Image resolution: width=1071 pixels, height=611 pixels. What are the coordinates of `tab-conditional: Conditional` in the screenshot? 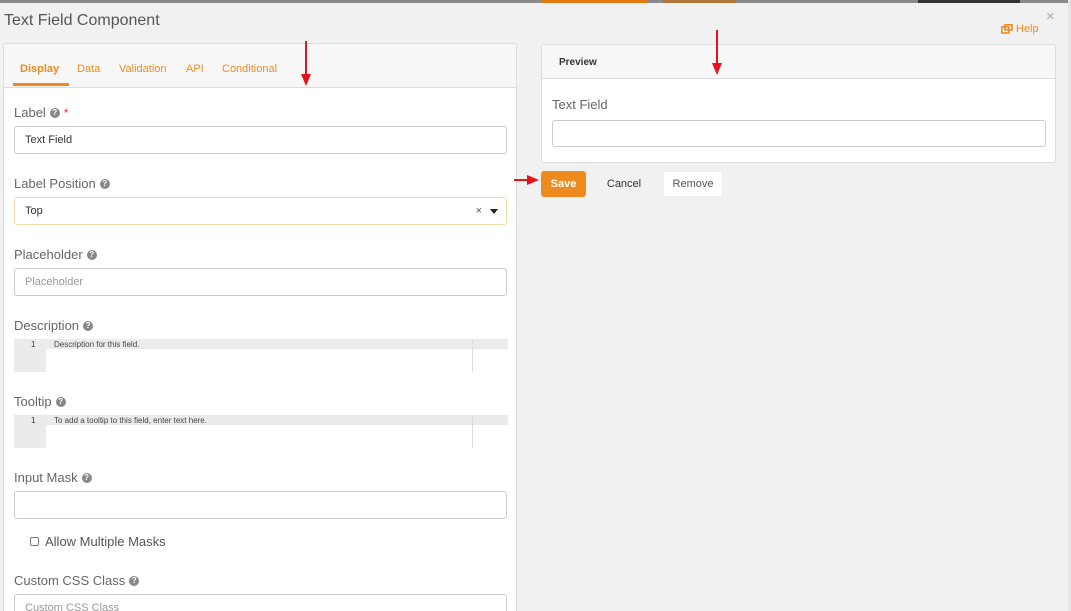 It's located at (249, 69).